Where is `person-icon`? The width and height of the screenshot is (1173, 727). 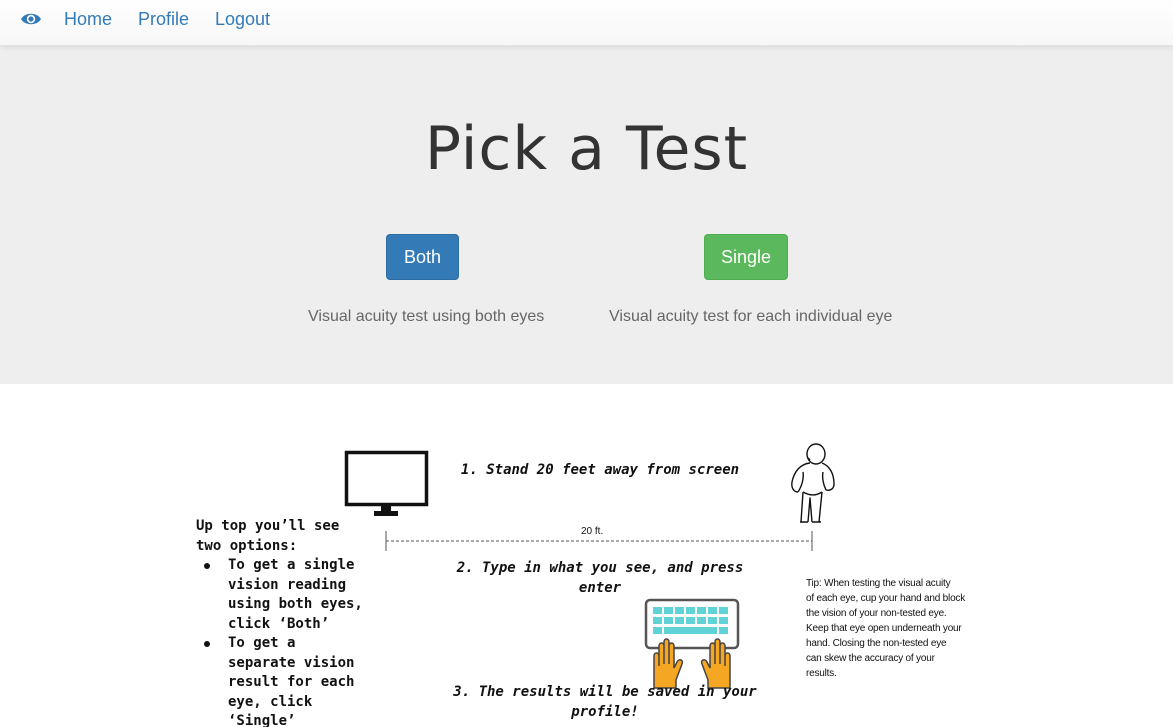 person-icon is located at coordinates (813, 483).